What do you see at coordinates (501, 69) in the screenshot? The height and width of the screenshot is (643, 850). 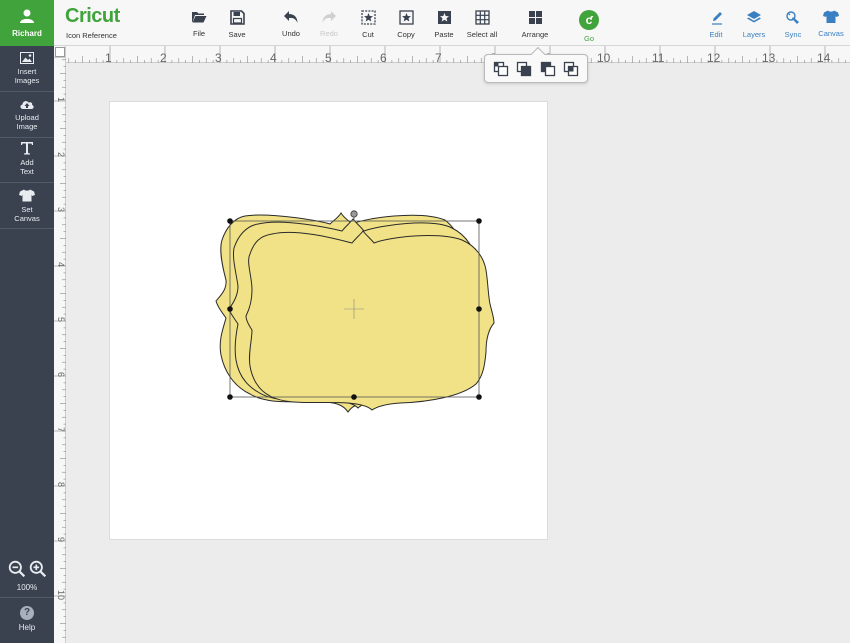 I see `send-to-back-icon` at bounding box center [501, 69].